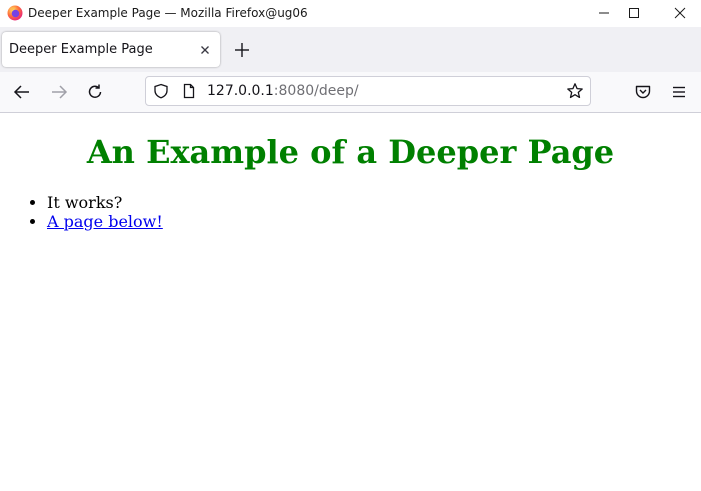 The height and width of the screenshot is (491, 701). I want to click on url-bar: 127.0.0.1:8080/deep/, so click(368, 91).